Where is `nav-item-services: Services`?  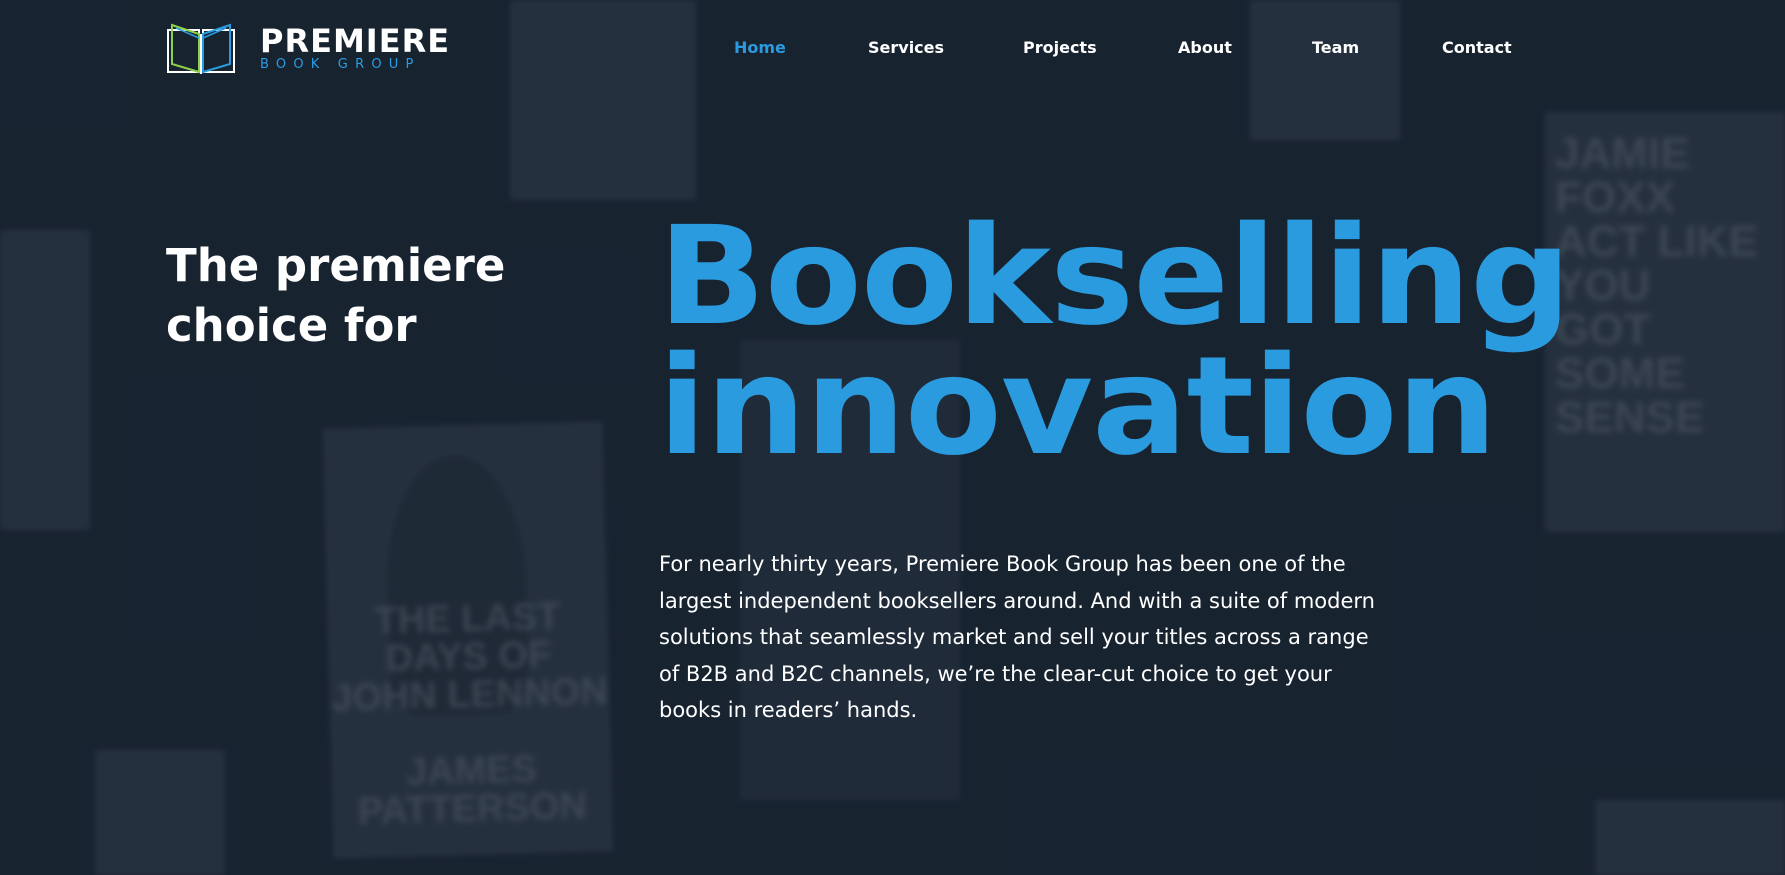 nav-item-services: Services is located at coordinates (906, 47).